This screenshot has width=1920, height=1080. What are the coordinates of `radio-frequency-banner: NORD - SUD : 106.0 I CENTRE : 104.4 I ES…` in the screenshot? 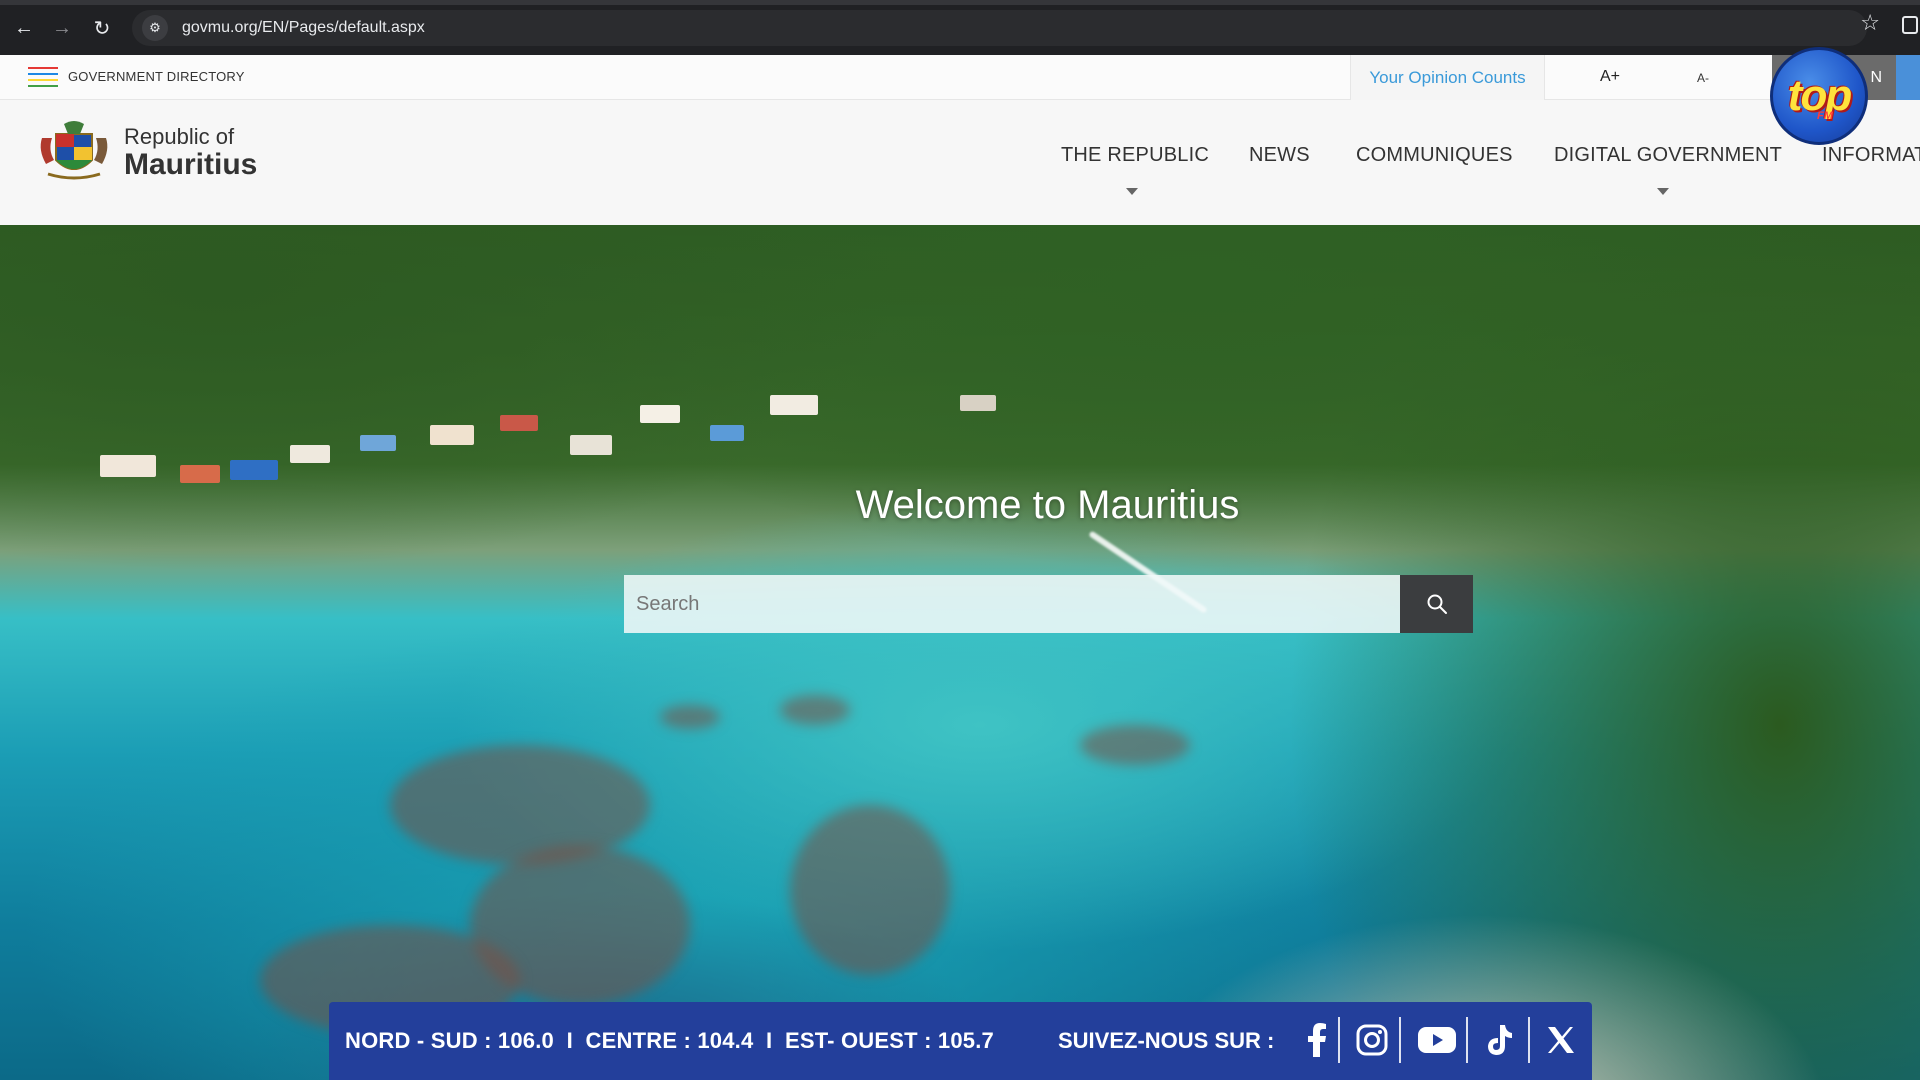 It's located at (960, 1041).